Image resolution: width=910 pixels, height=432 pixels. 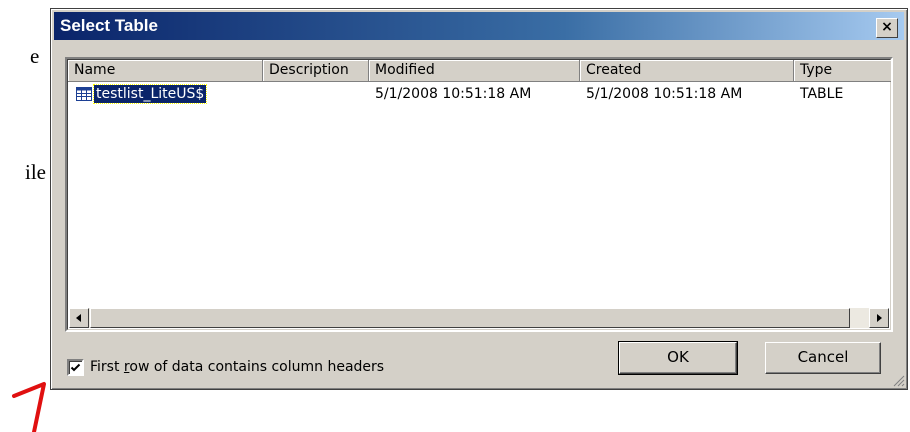 I want to click on type-cell: TABLE, so click(x=822, y=94).